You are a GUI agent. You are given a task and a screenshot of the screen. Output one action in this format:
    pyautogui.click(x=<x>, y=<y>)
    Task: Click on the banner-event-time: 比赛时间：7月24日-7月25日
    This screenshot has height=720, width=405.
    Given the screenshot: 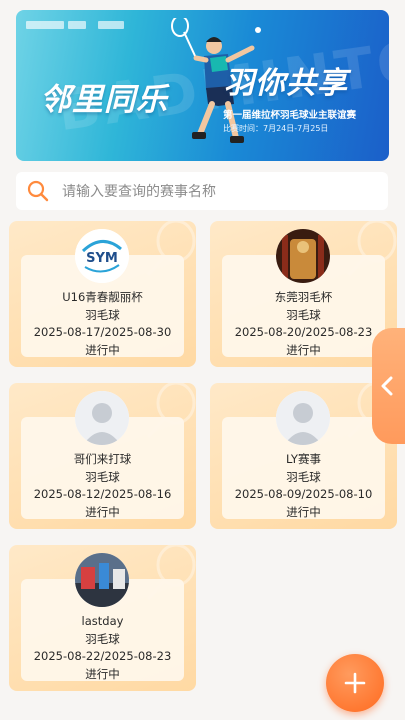 What is the action you would take?
    pyautogui.click(x=276, y=128)
    